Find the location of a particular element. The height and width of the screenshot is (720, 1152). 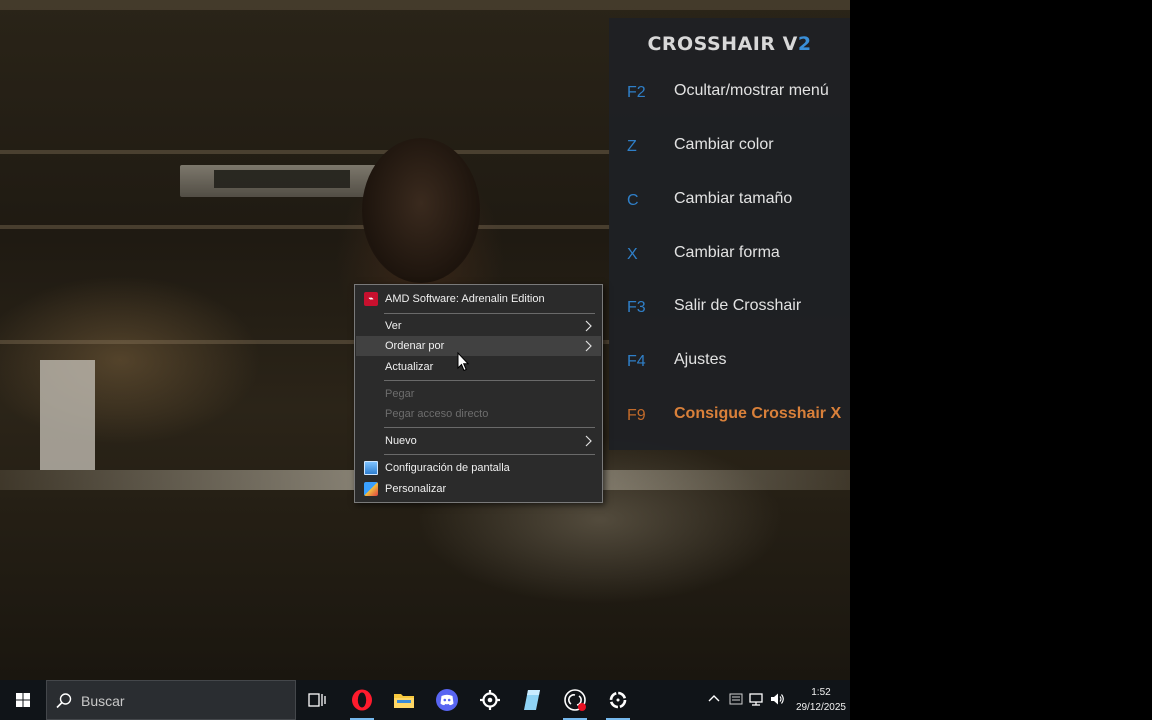

menu-item-label: Personalizar is located at coordinates (416, 489).